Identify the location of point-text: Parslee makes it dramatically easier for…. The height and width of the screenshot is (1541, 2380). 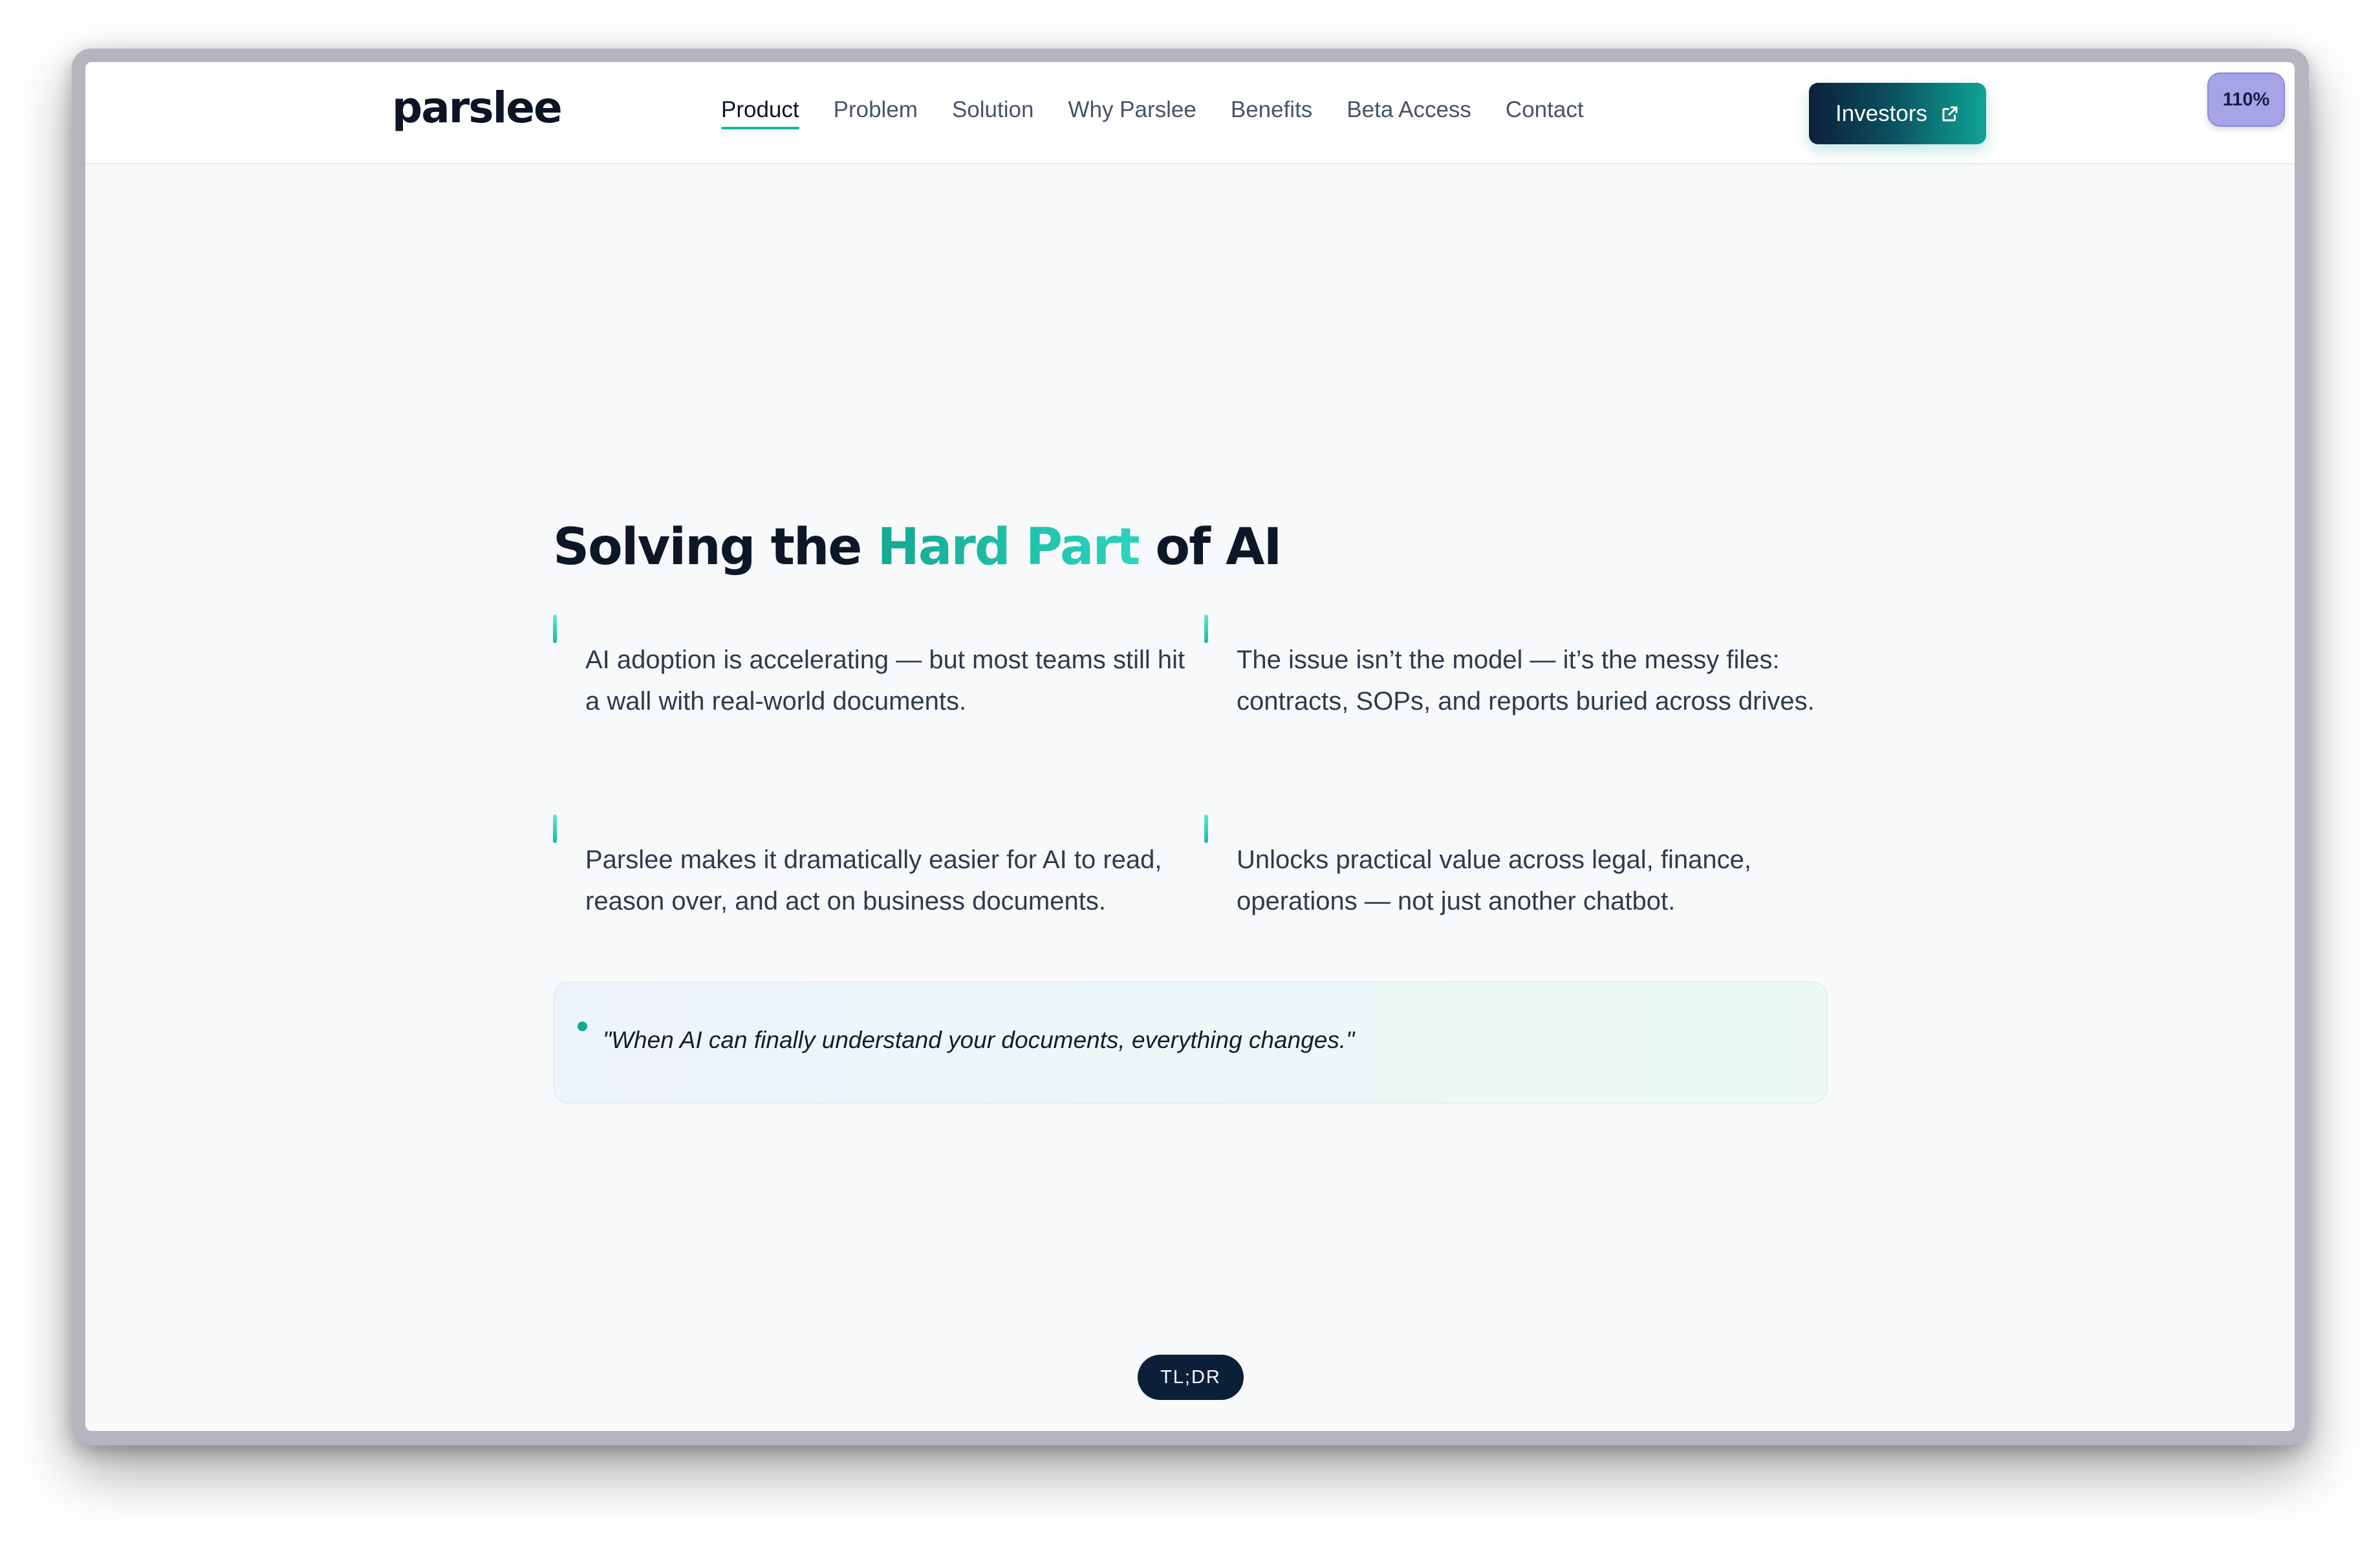
(873, 880).